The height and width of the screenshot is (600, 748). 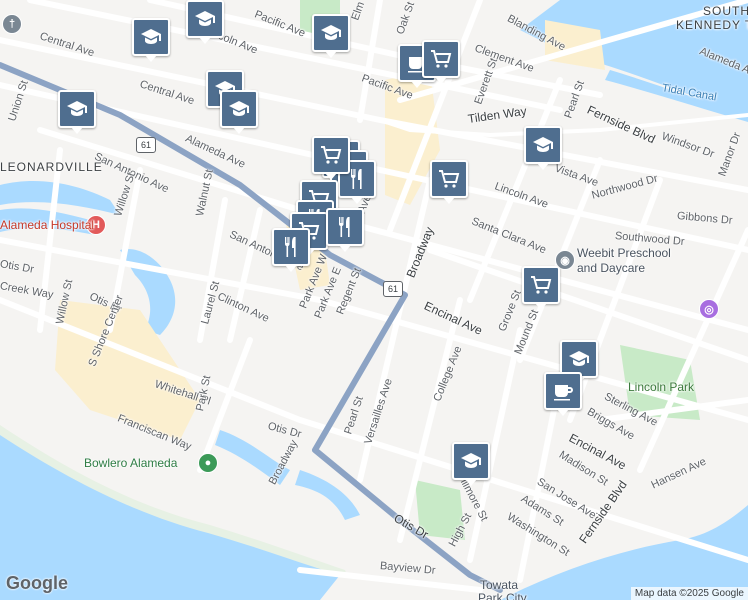 What do you see at coordinates (12, 24) in the screenshot?
I see `church-icon: †` at bounding box center [12, 24].